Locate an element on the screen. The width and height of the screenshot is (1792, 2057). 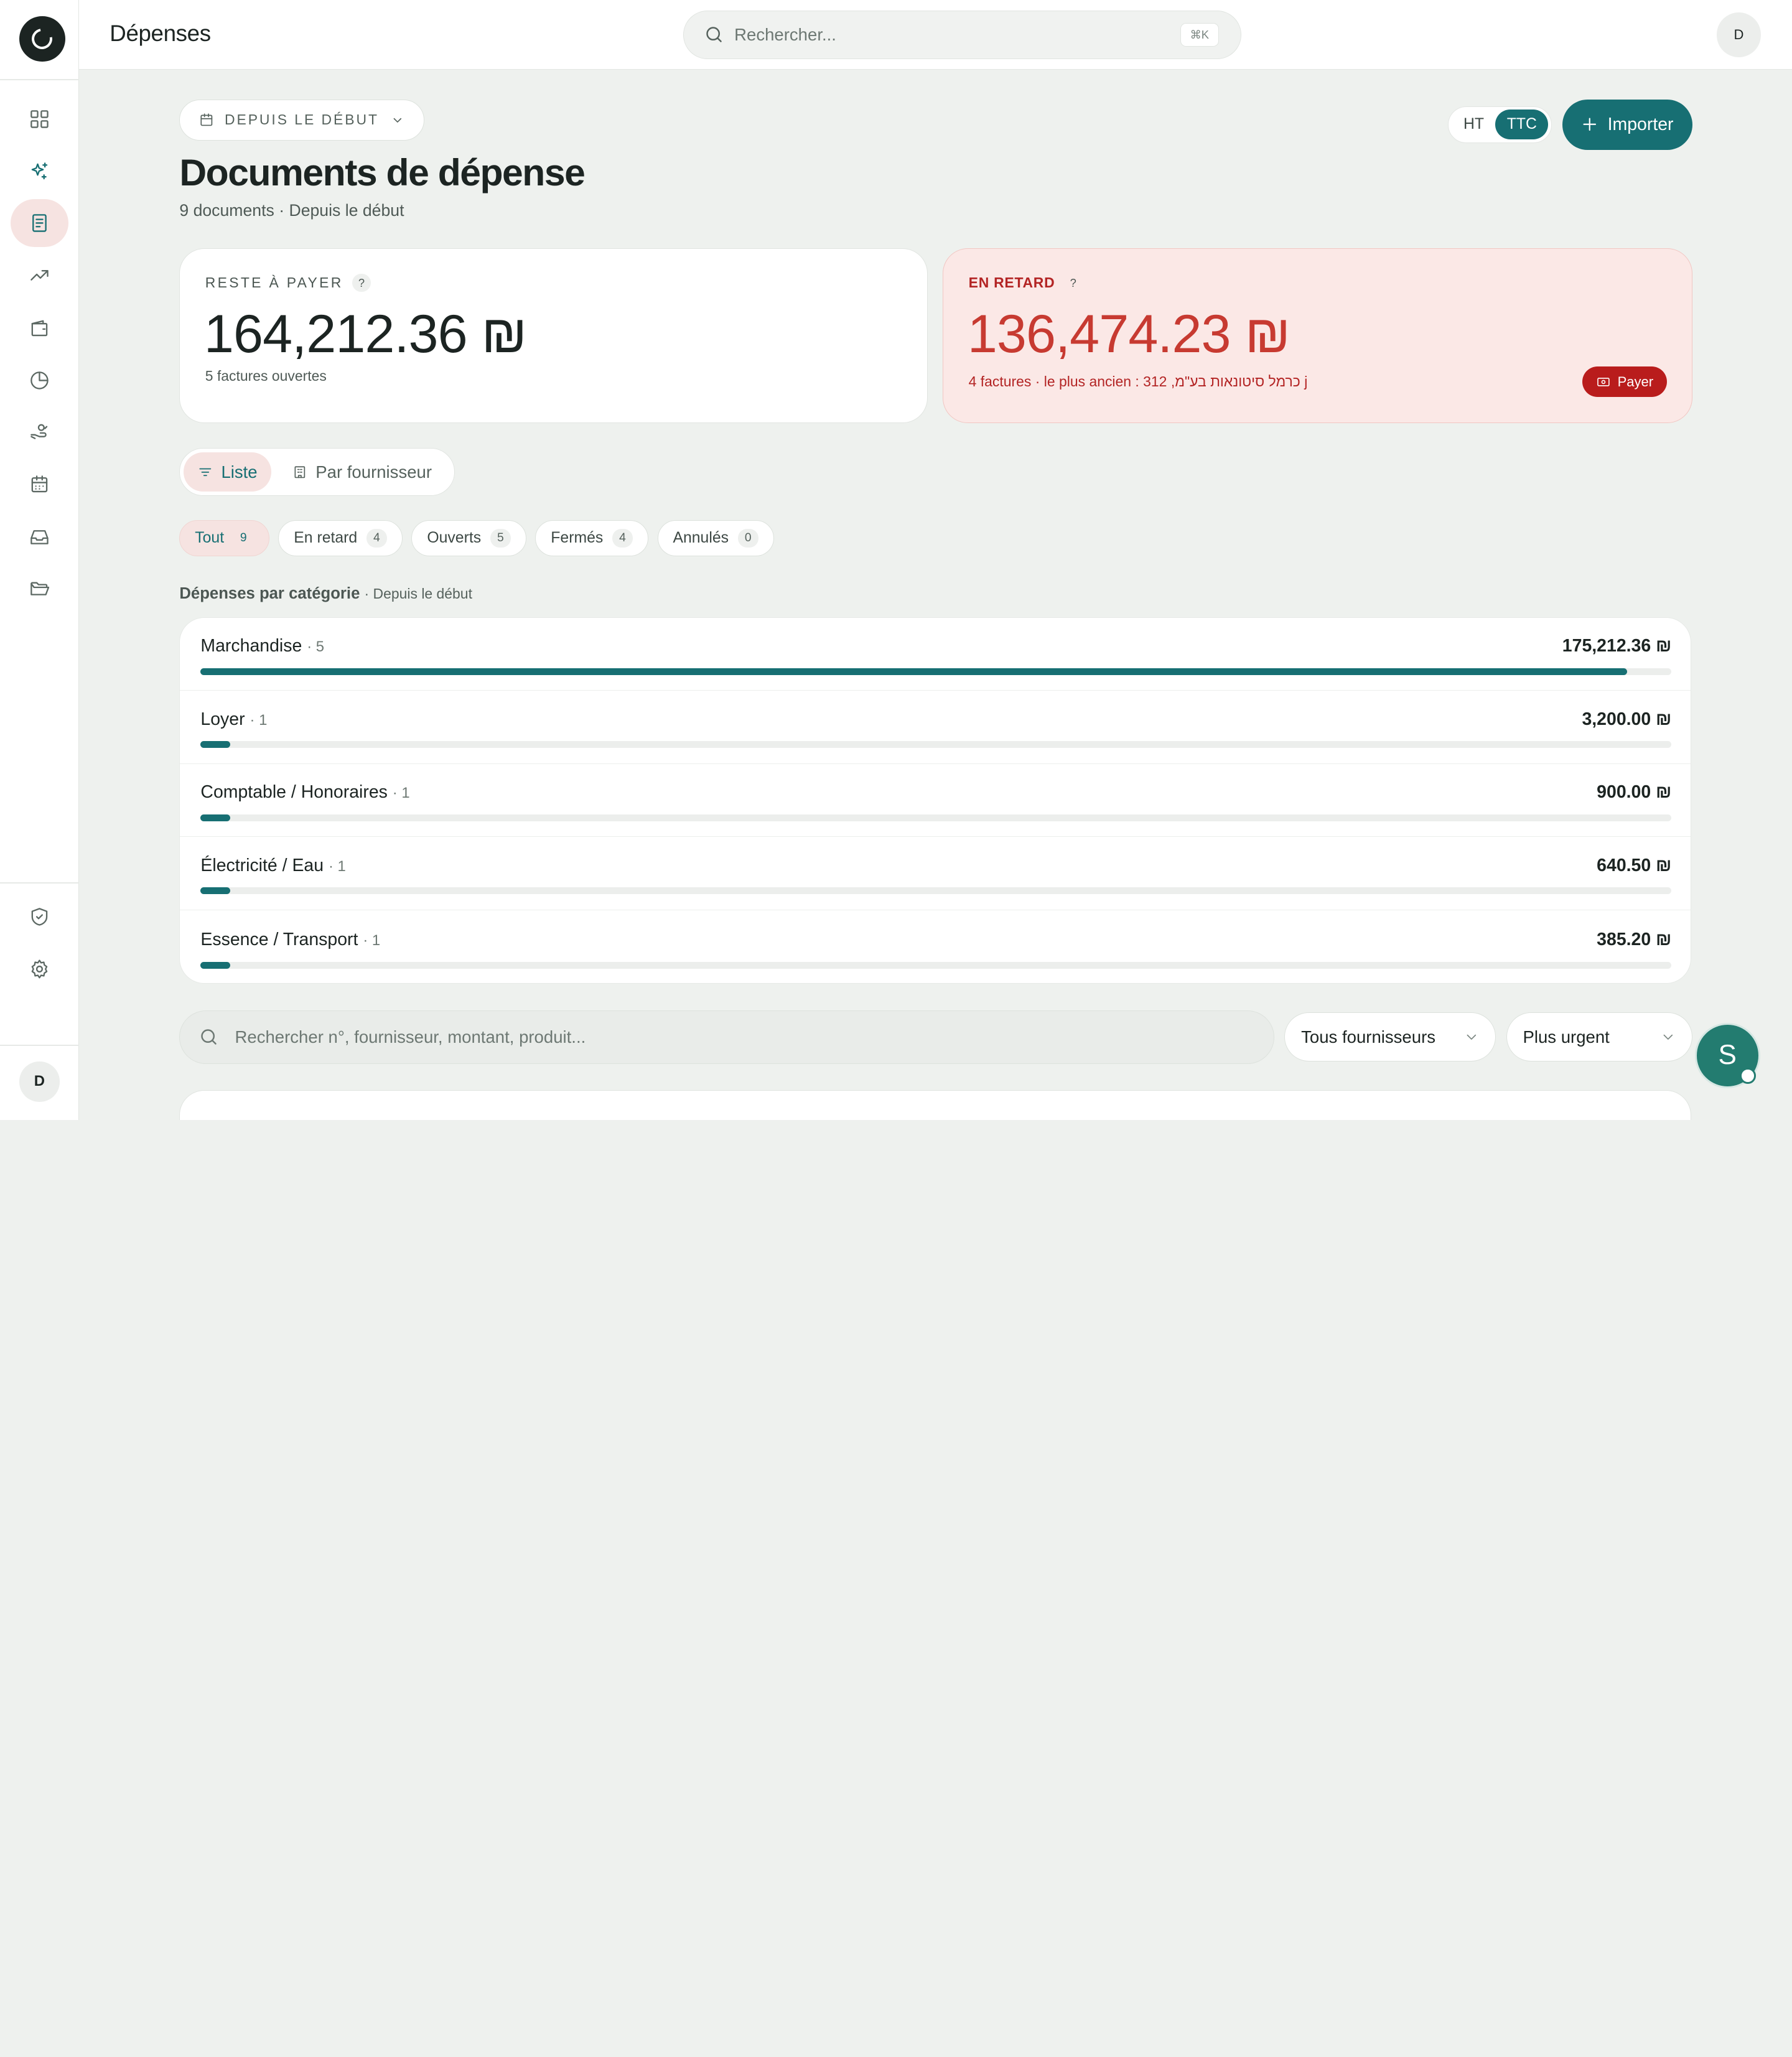
filter-chip-closed: Fermés 4 is located at coordinates (591, 538).